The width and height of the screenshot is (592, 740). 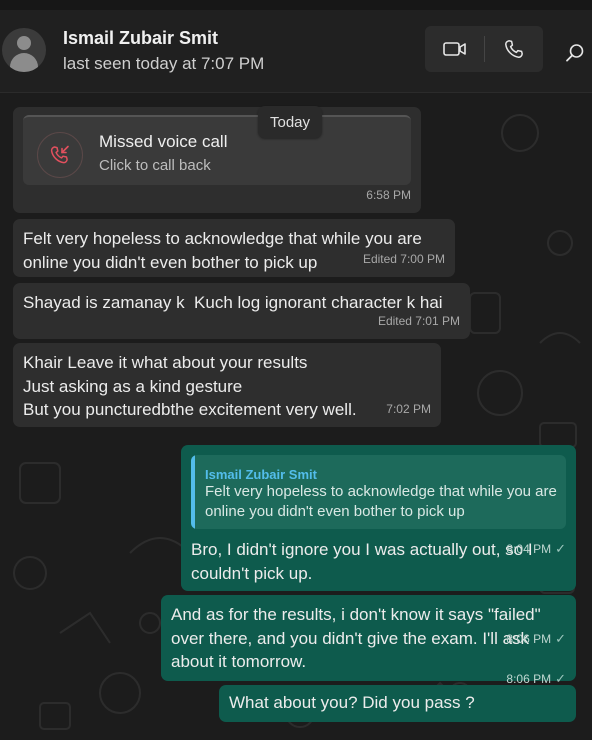 I want to click on video-call-button, so click(x=455, y=49).